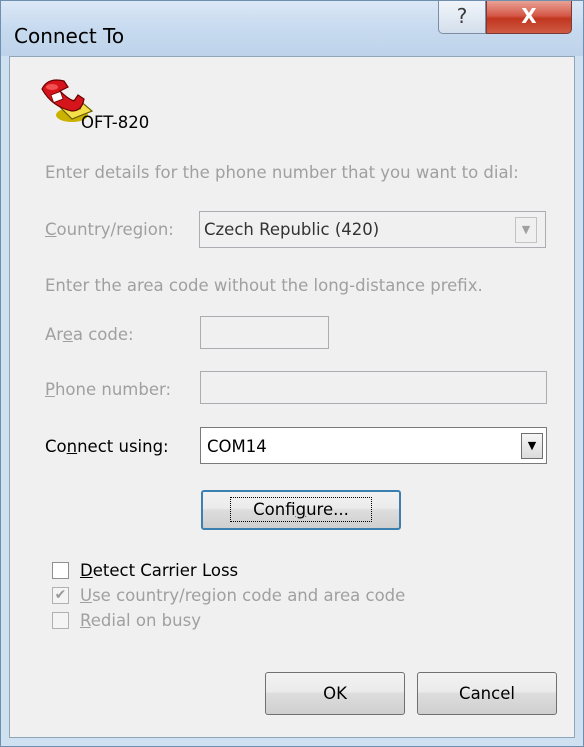 Image resolution: width=584 pixels, height=747 pixels. What do you see at coordinates (109, 229) in the screenshot?
I see `country-label: Country/region:` at bounding box center [109, 229].